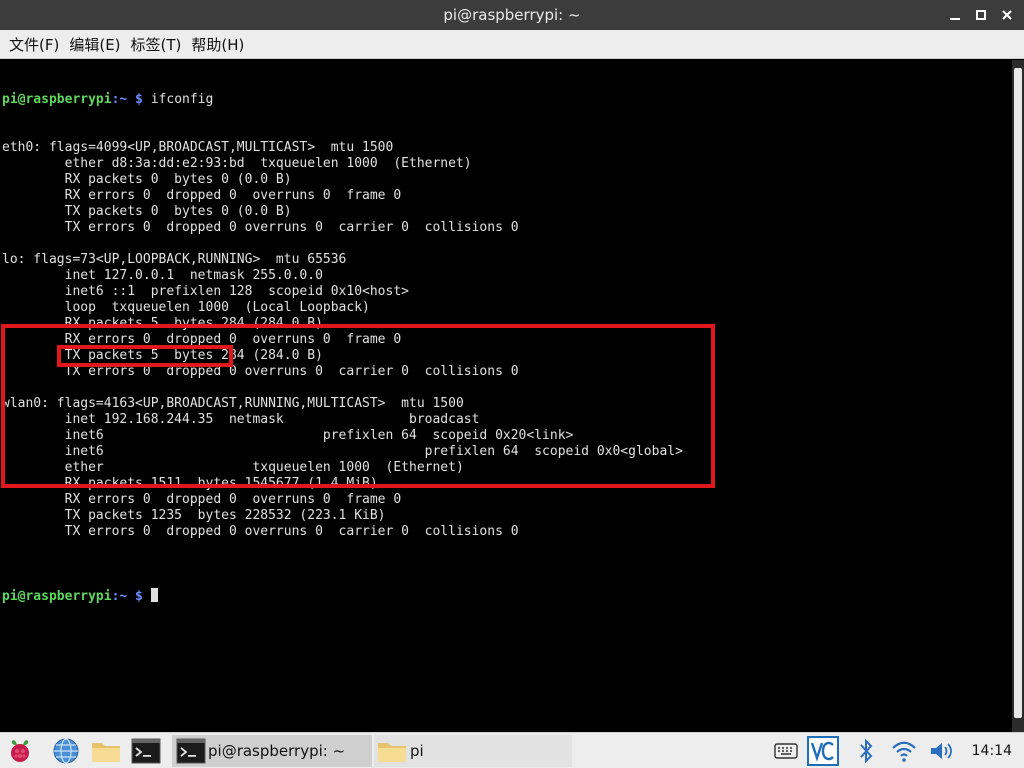 This screenshot has width=1024, height=768. What do you see at coordinates (154, 595) in the screenshot?
I see `text-cursor` at bounding box center [154, 595].